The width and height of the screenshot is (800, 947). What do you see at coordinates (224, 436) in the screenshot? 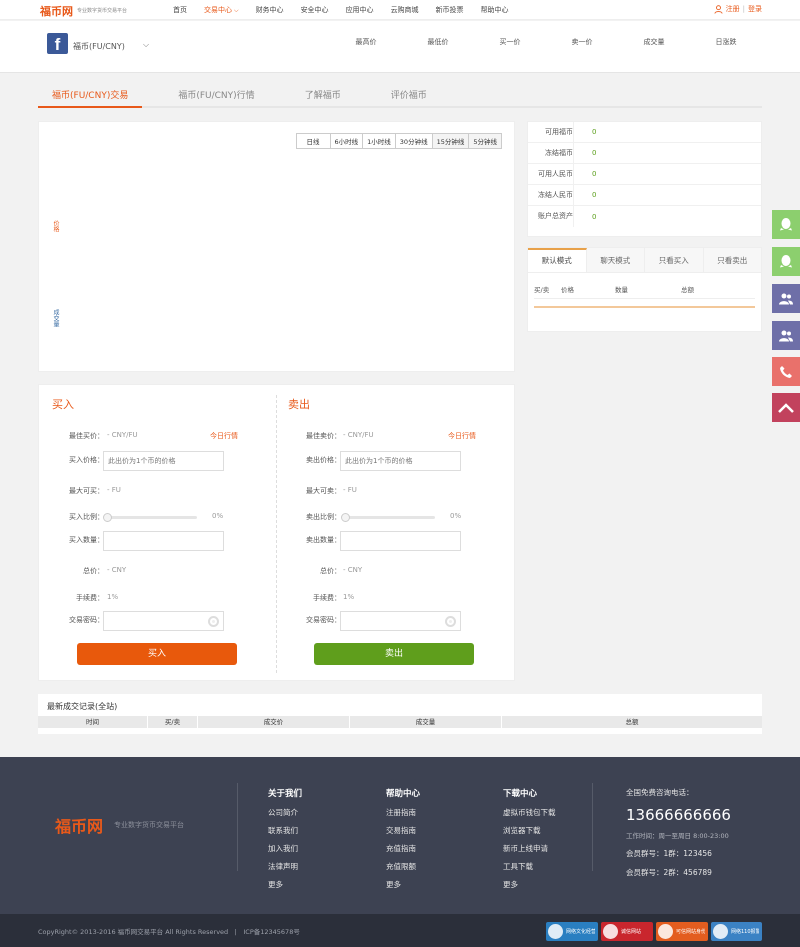
I see `buy-today-market-link: 今日行情` at bounding box center [224, 436].